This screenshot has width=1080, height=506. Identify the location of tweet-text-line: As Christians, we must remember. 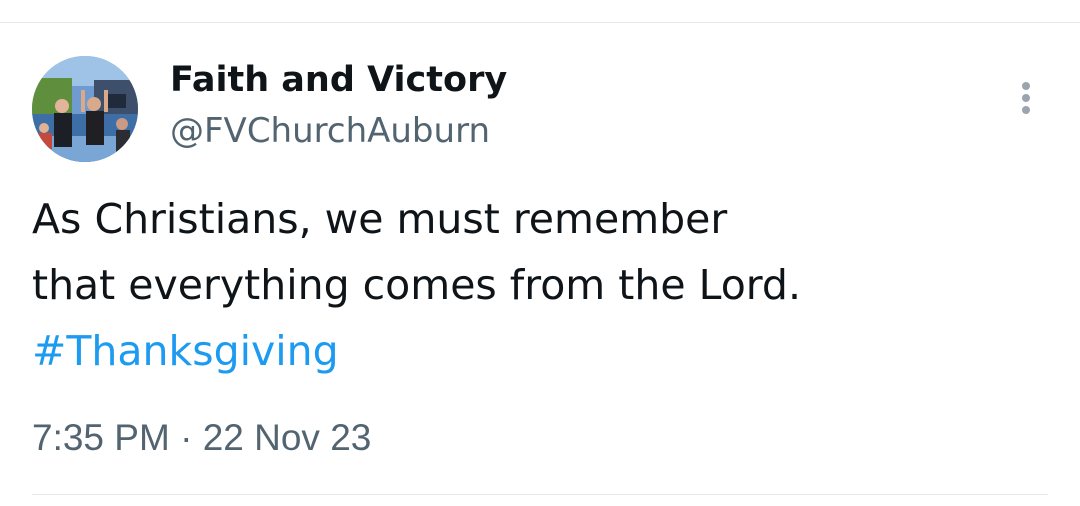
(380, 219).